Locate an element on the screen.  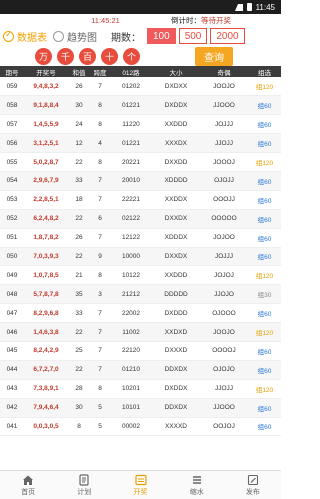
table-cell: 7,9,4,6,4 is located at coordinates (46, 408).